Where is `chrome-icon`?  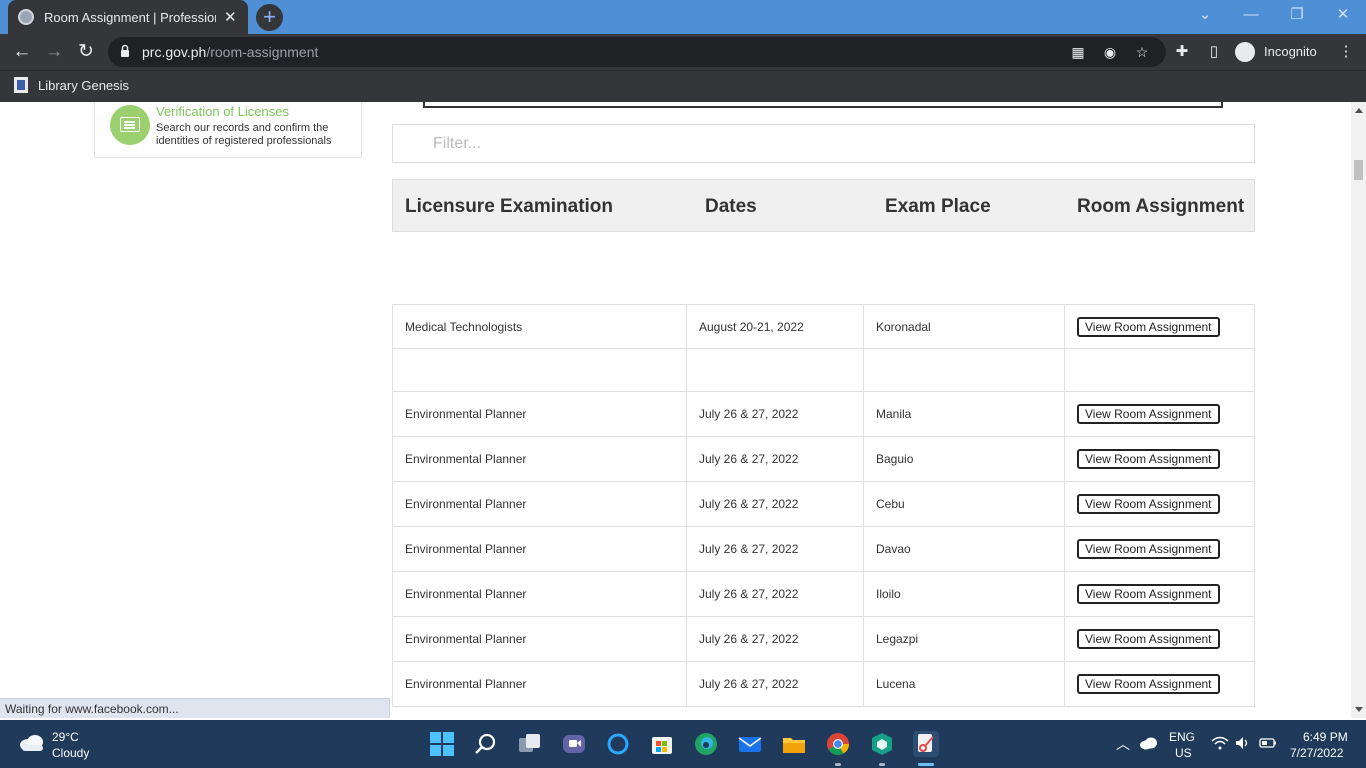
chrome-icon is located at coordinates (838, 748).